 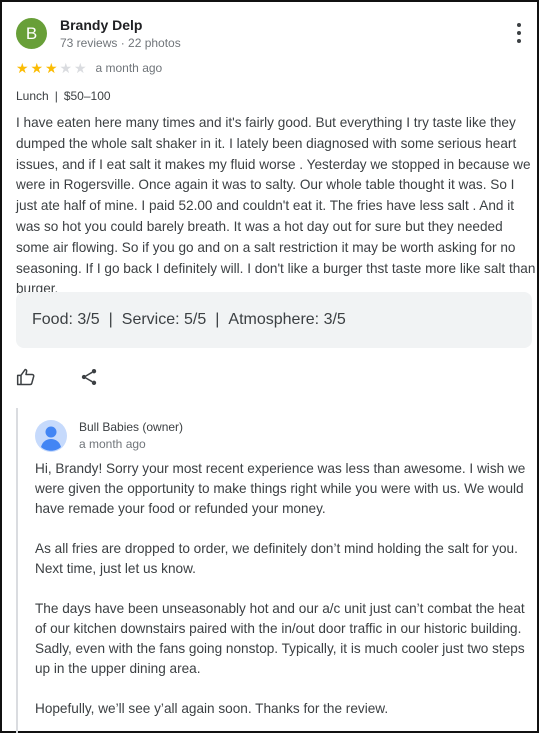 What do you see at coordinates (120, 43) in the screenshot?
I see `reviewer-meta: 73 reviews · 22 photos` at bounding box center [120, 43].